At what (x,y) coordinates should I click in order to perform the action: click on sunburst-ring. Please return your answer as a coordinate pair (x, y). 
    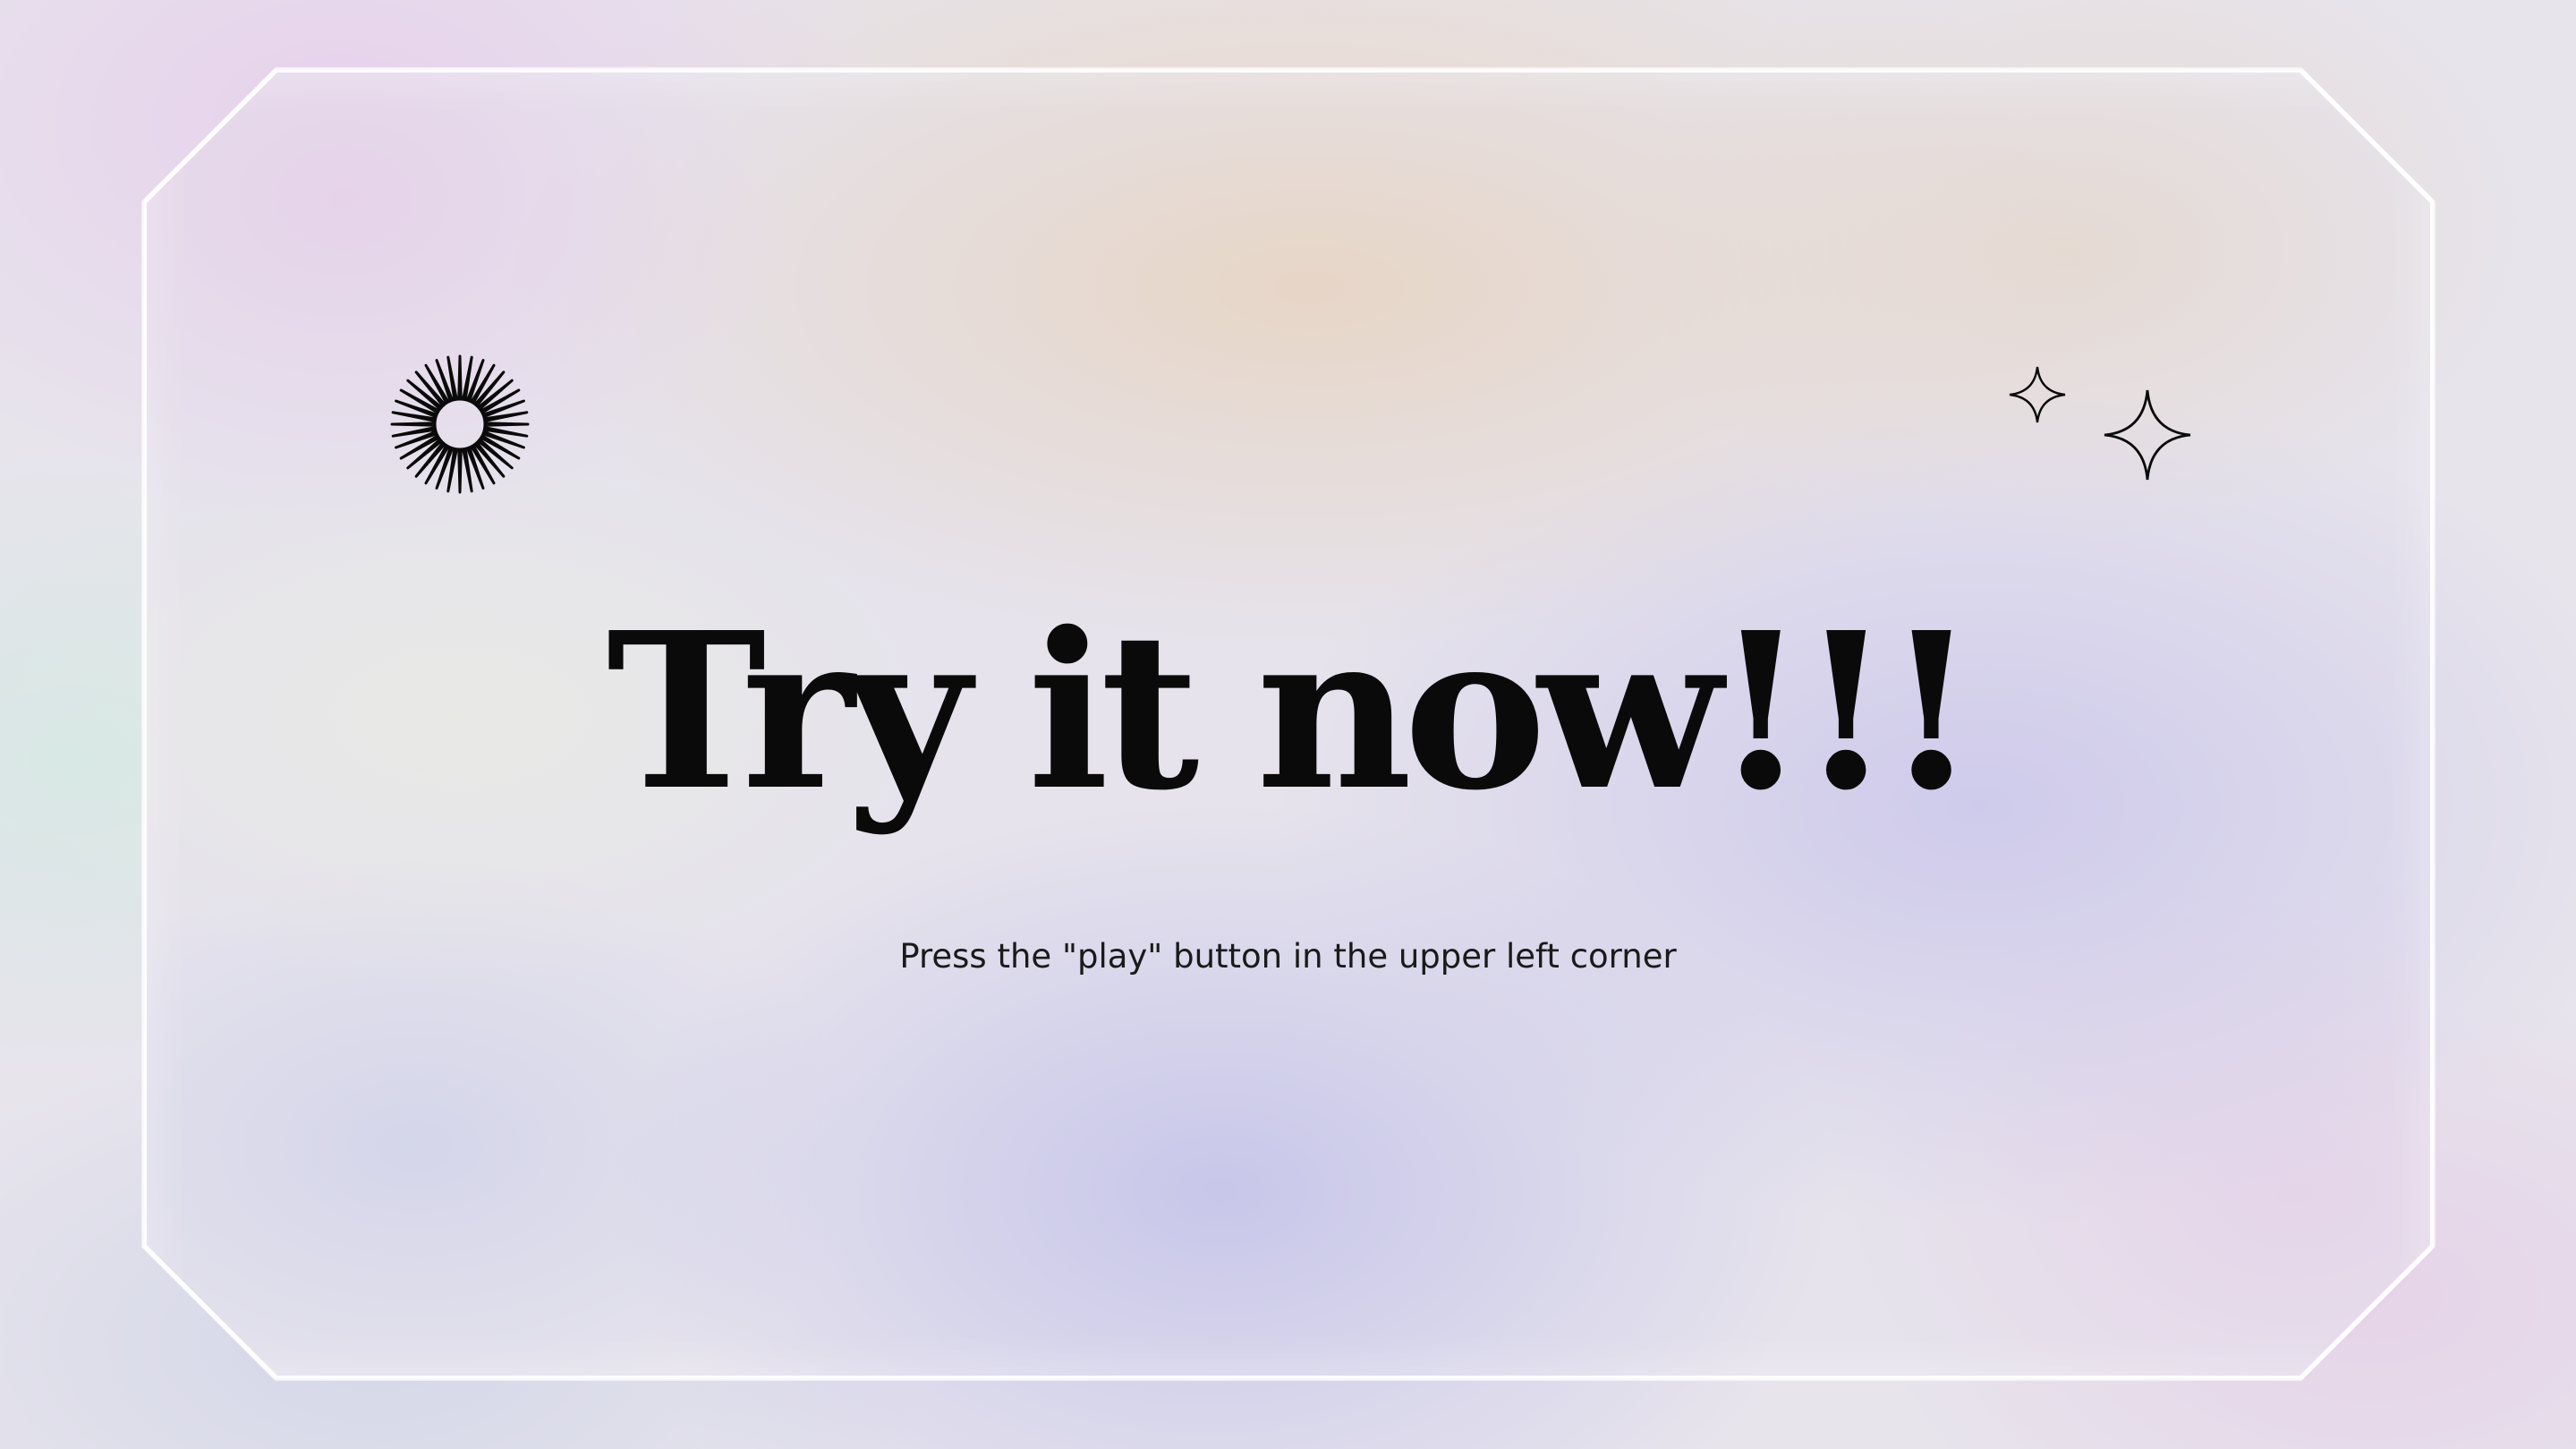
    Looking at the image, I should click on (460, 424).